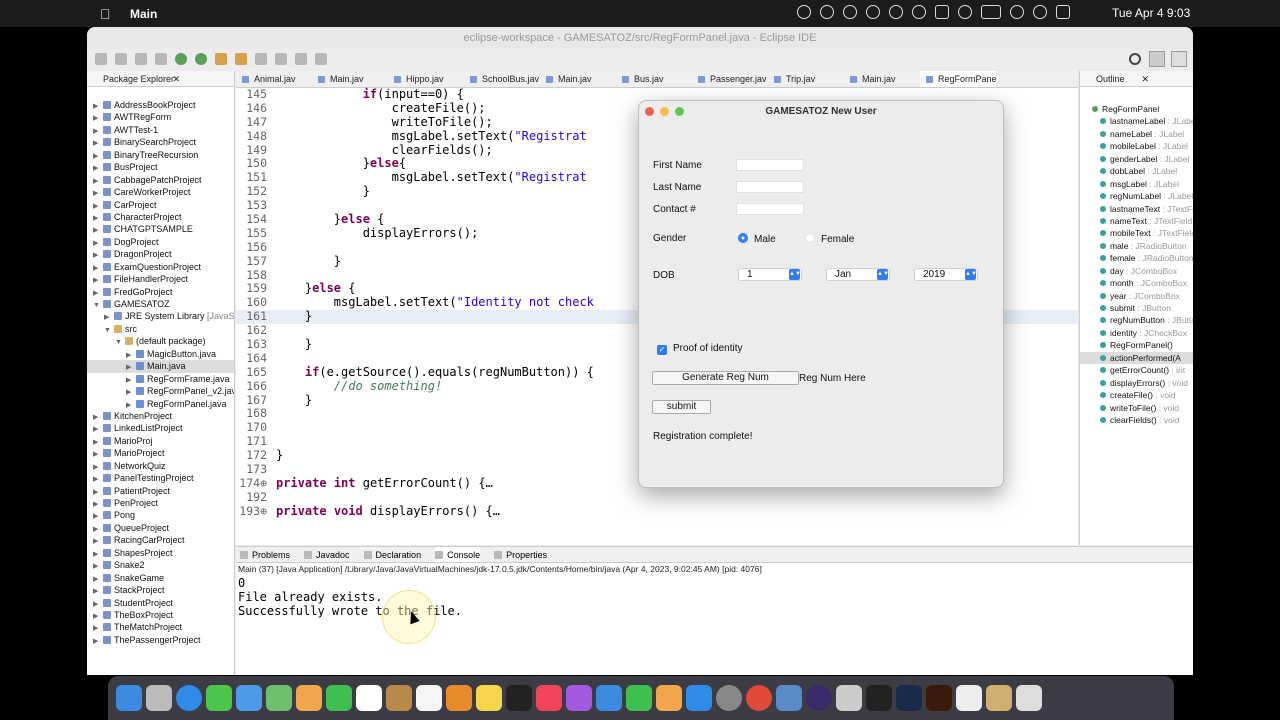 This screenshot has height=720, width=1280. What do you see at coordinates (757, 239) in the screenshot?
I see `male-radio: Male` at bounding box center [757, 239].